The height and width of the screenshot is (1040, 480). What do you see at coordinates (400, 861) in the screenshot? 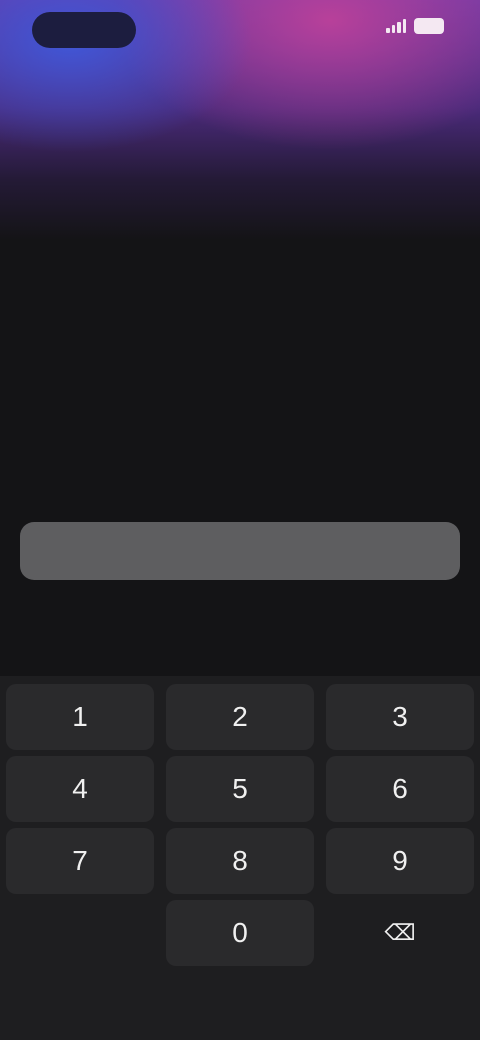
I see `key-9: 9` at bounding box center [400, 861].